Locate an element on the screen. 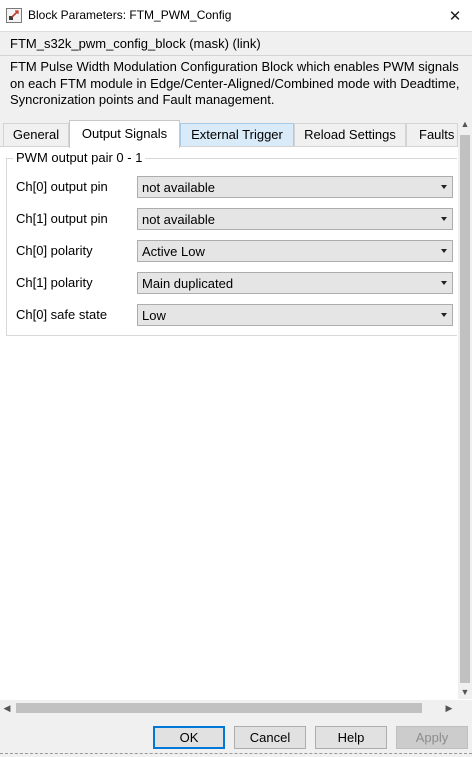  group-title: PWM output pair 0 - 1 is located at coordinates (79, 157).